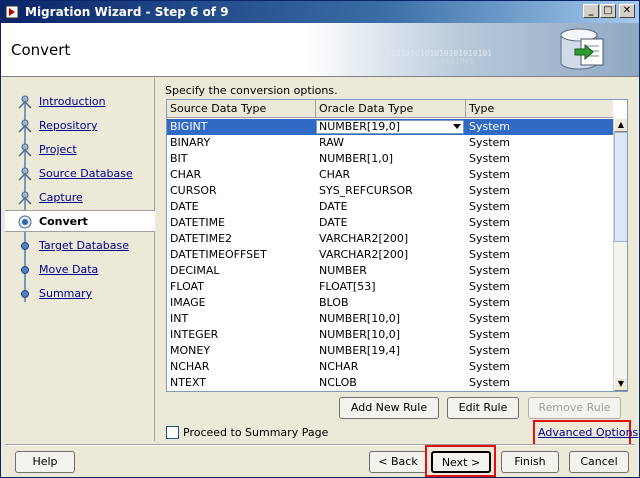 This screenshot has height=478, width=640. I want to click on title-bar: Migration Wizard - Step 6 of 9 _ □ ✕, so click(320, 12).